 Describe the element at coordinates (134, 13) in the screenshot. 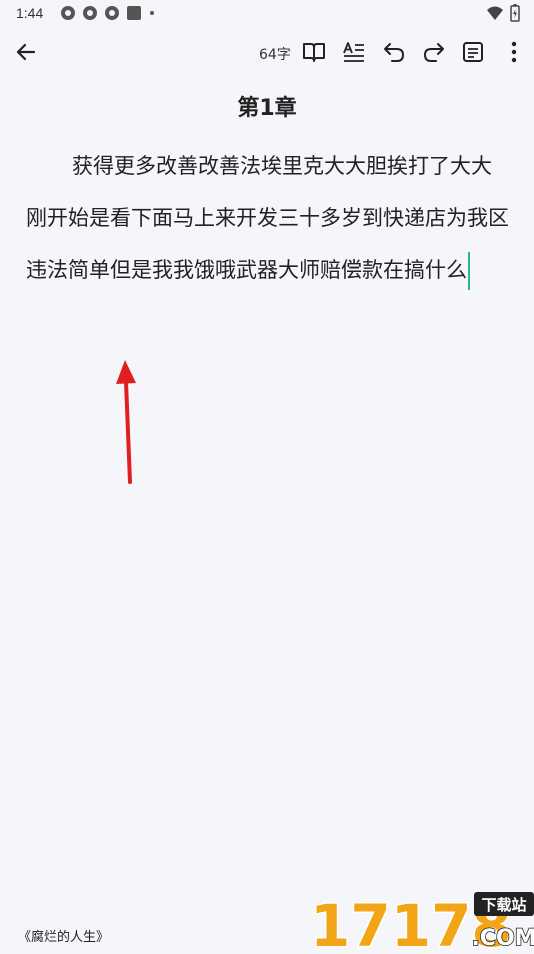

I see `square-icon` at that location.